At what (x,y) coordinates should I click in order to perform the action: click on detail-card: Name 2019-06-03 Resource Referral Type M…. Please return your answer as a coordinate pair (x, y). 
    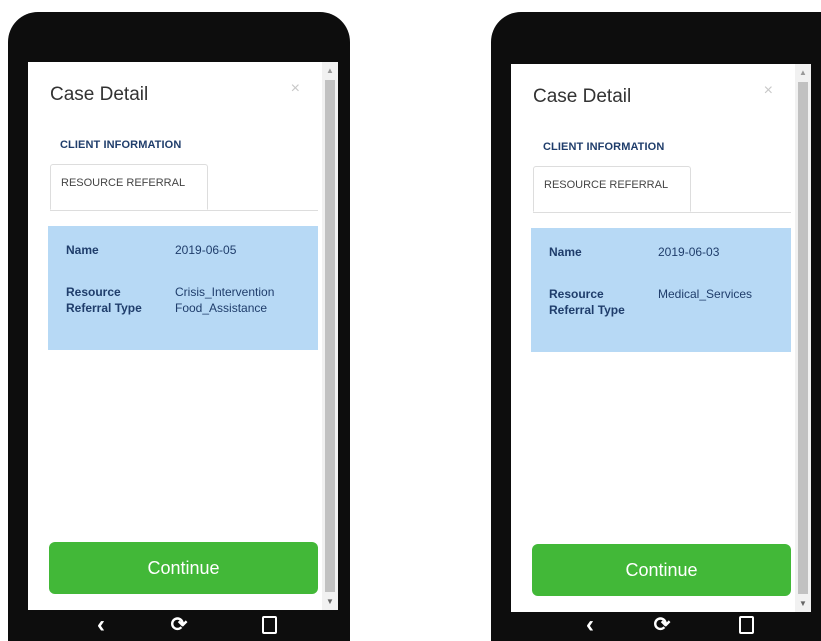
    Looking at the image, I should click on (661, 290).